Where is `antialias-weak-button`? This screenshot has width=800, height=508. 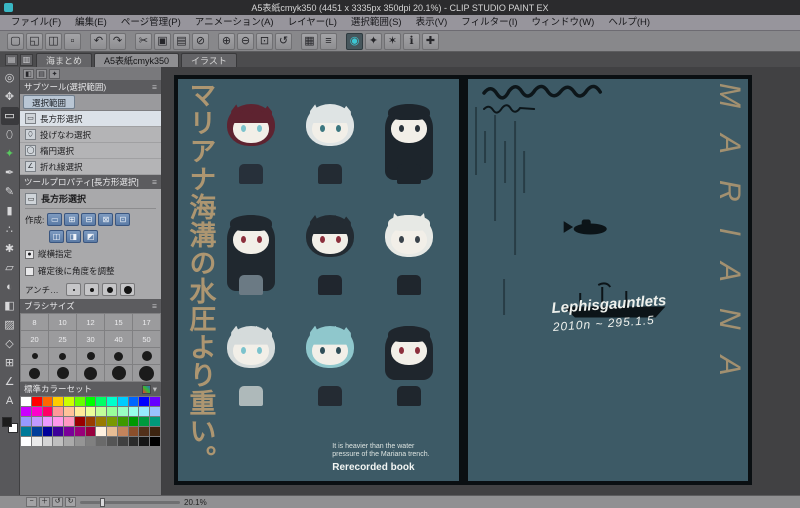 antialias-weak-button is located at coordinates (91, 289).